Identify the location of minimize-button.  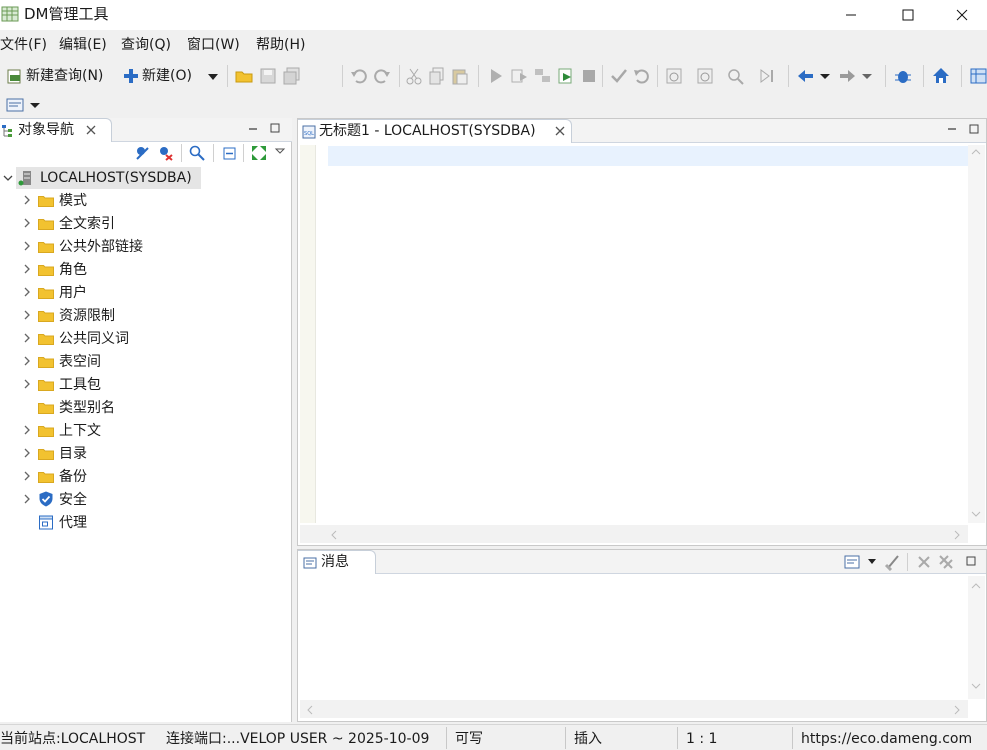
(851, 15).